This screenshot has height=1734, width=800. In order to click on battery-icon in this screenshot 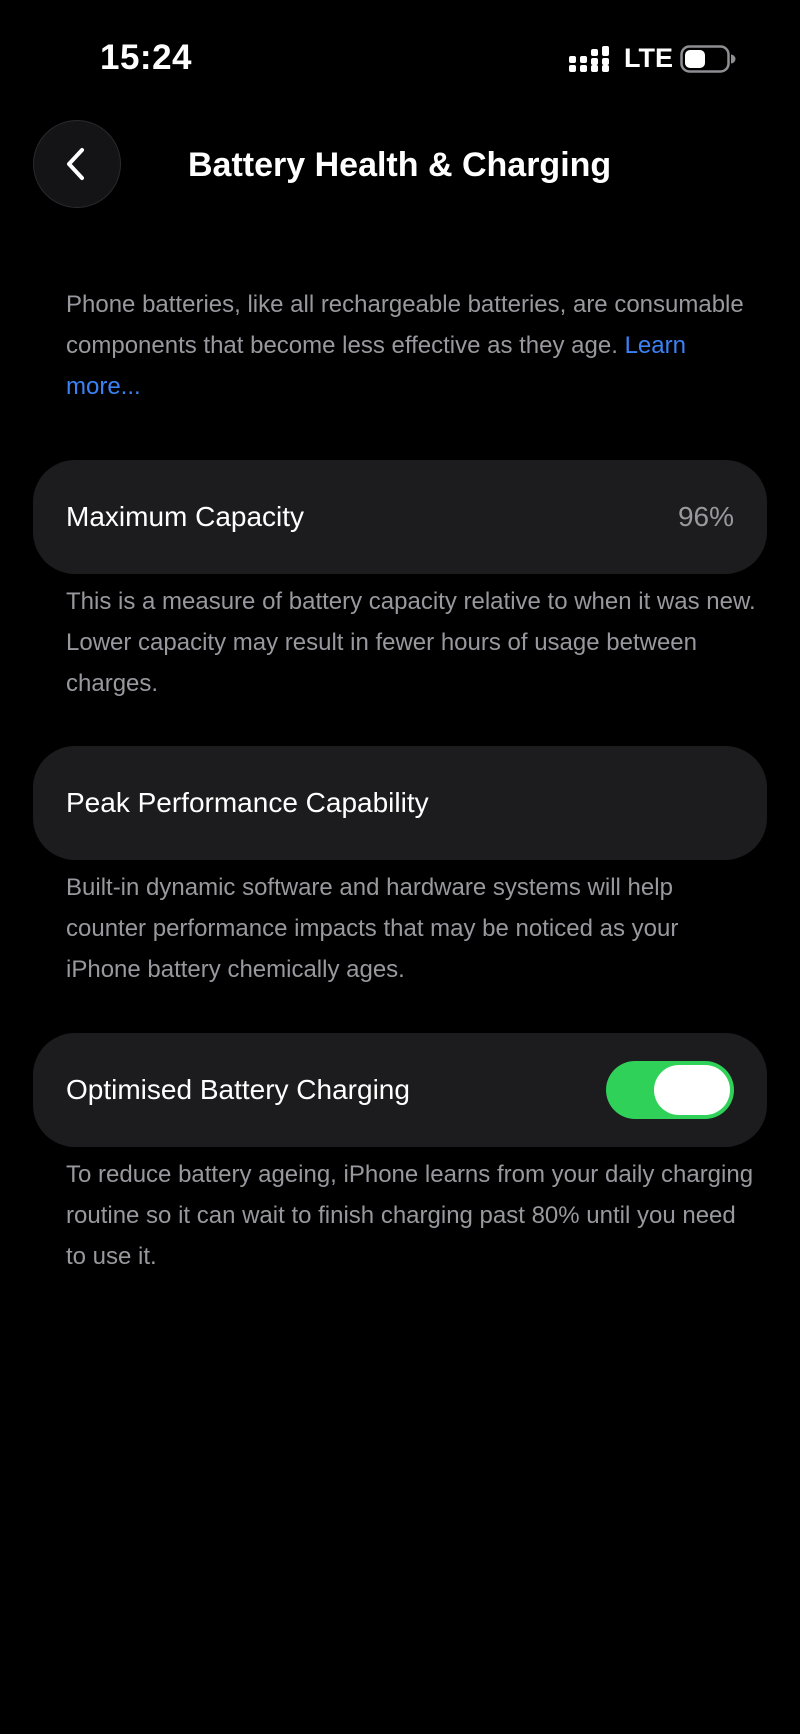, I will do `click(708, 59)`.